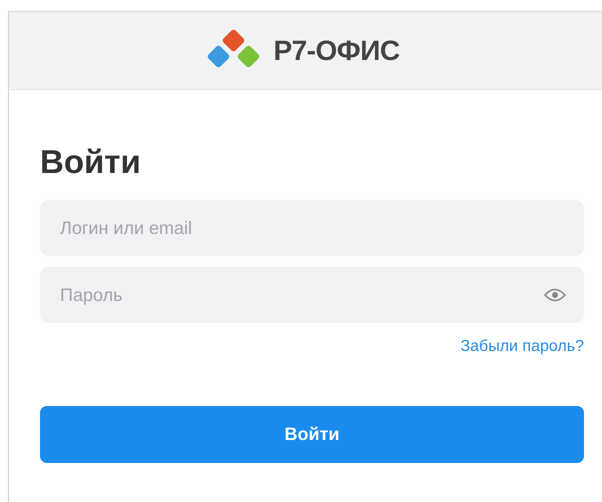  What do you see at coordinates (312, 295) in the screenshot?
I see `password-field: Пароль` at bounding box center [312, 295].